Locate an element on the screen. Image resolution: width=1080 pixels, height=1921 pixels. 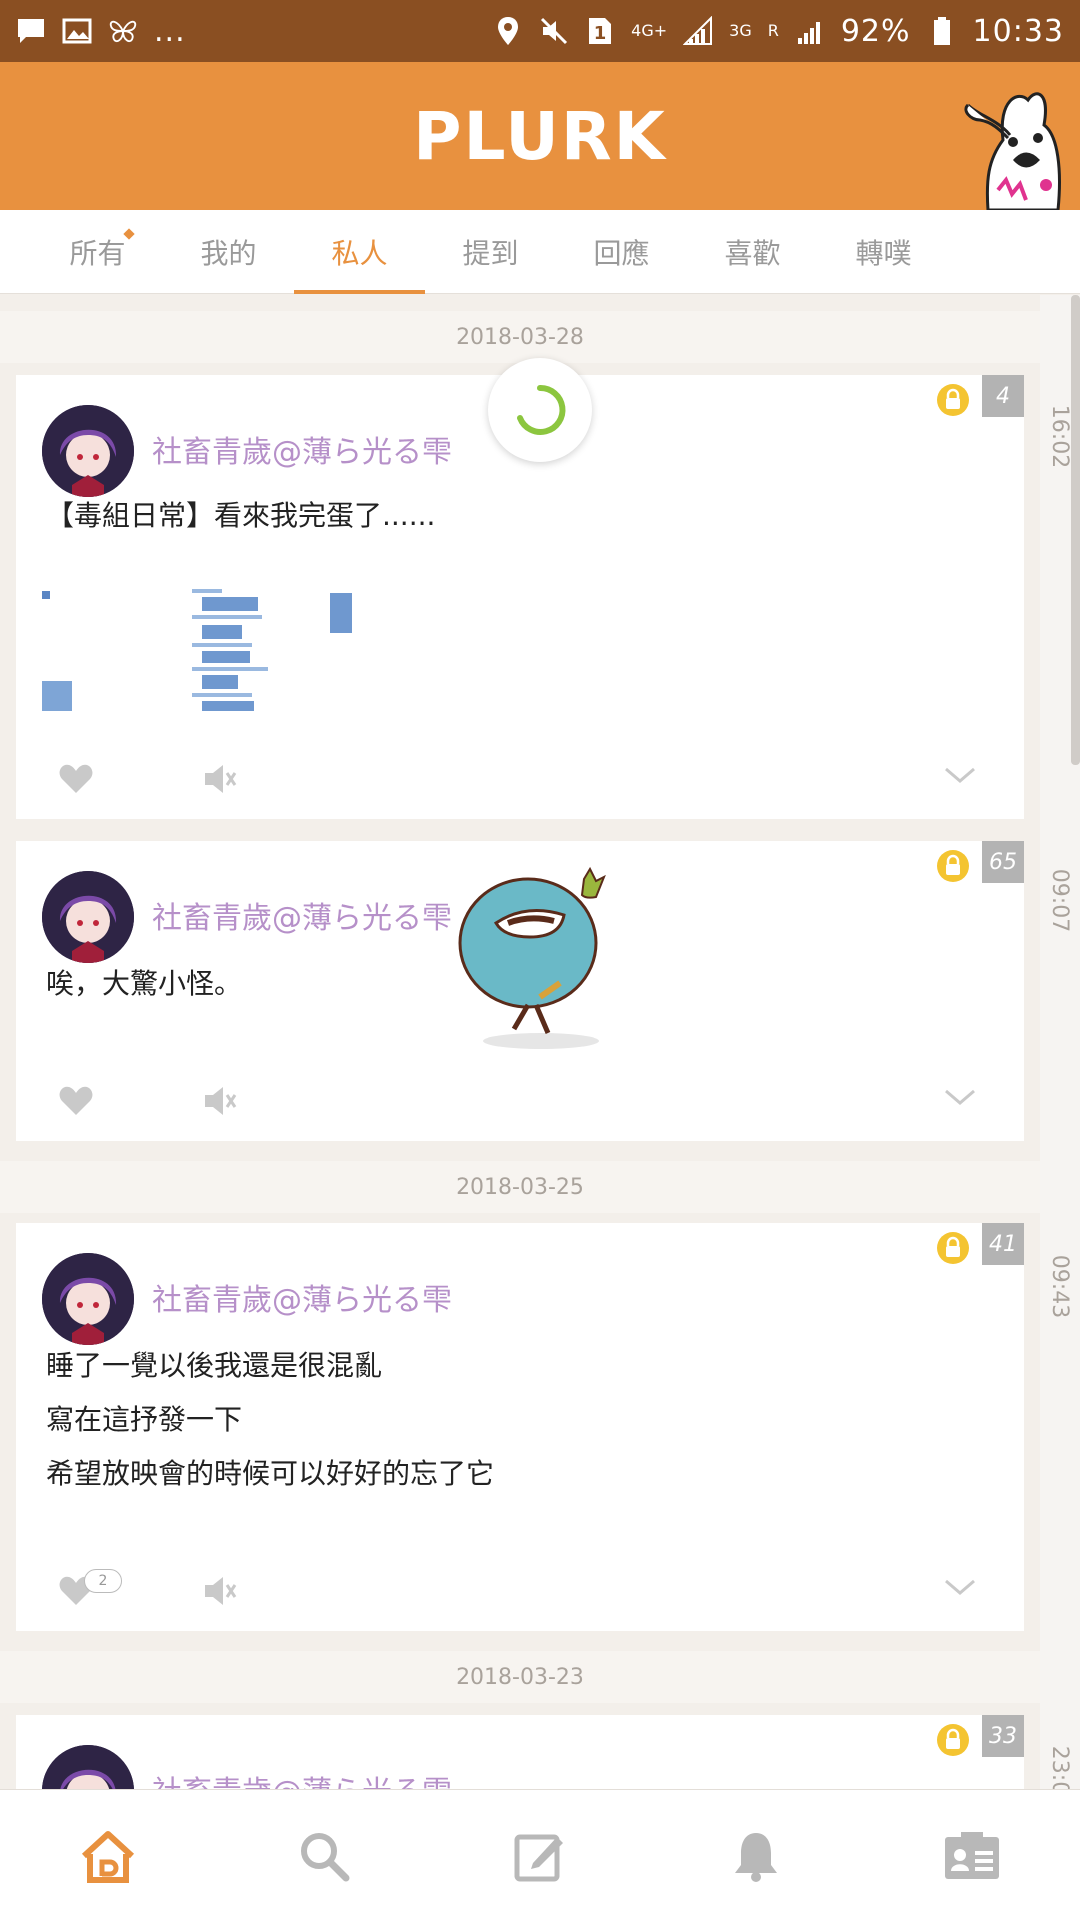
loading-spinner is located at coordinates (540, 410).